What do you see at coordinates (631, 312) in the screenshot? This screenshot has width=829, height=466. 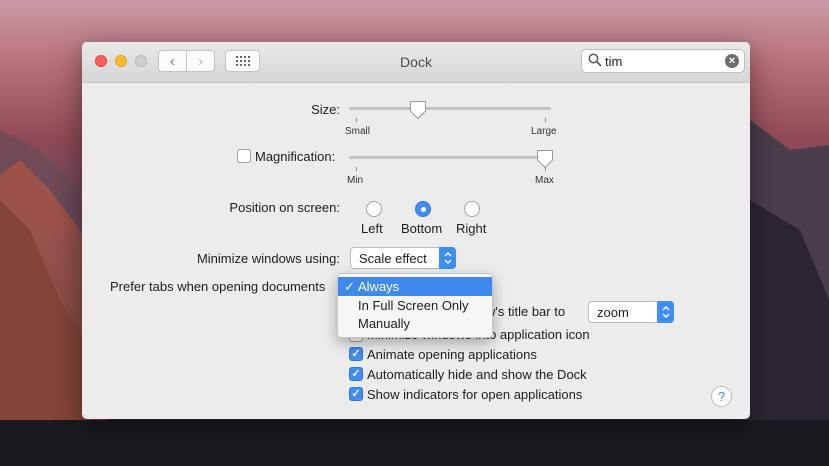 I see `double-click-action-popup: zoom` at bounding box center [631, 312].